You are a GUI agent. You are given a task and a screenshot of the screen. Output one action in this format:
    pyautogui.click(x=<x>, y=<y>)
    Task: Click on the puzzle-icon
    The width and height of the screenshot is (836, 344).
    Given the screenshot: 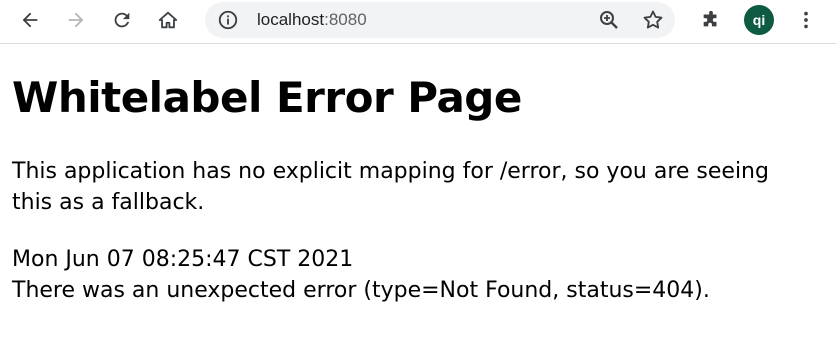 What is the action you would take?
    pyautogui.click(x=710, y=18)
    